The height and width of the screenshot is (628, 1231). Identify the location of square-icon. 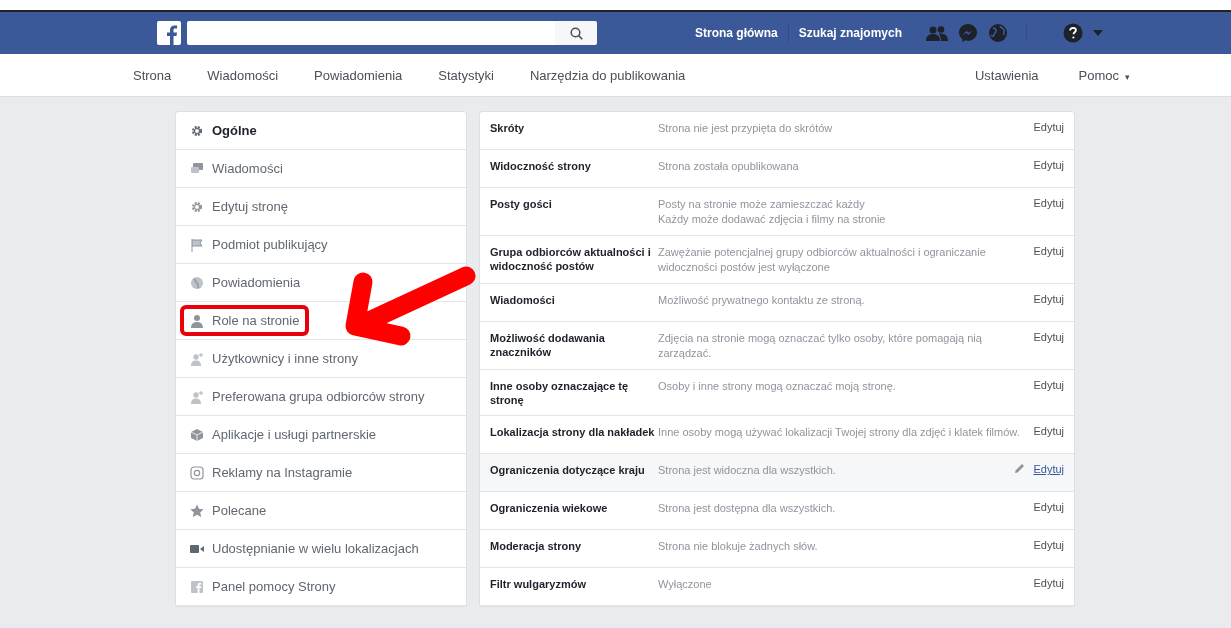
(197, 586).